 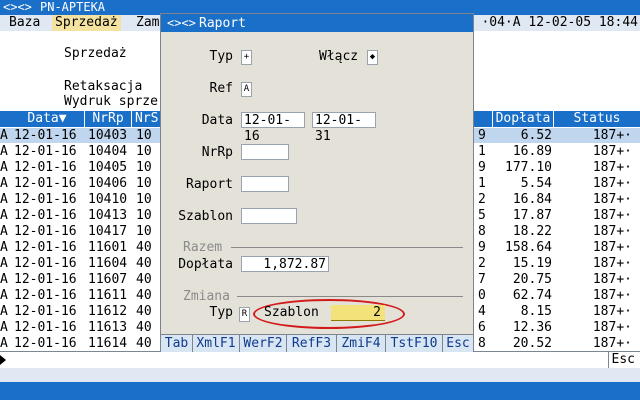 I want to click on szablon2-field: 2, so click(x=358, y=313).